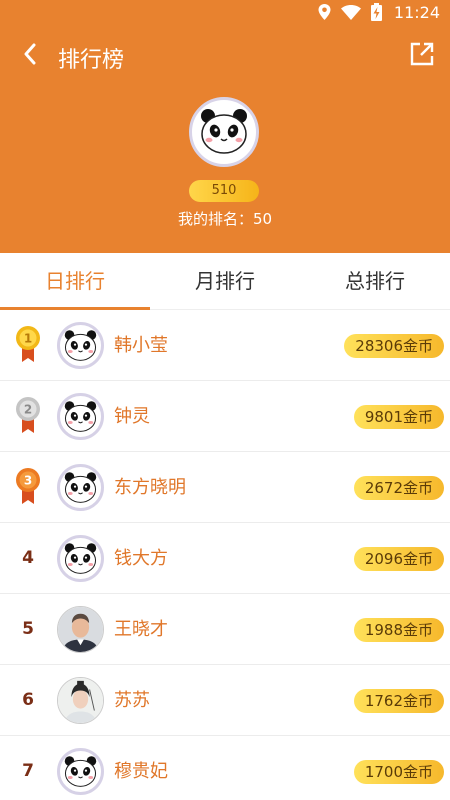 The width and height of the screenshot is (450, 800). I want to click on share-external-icon, so click(422, 56).